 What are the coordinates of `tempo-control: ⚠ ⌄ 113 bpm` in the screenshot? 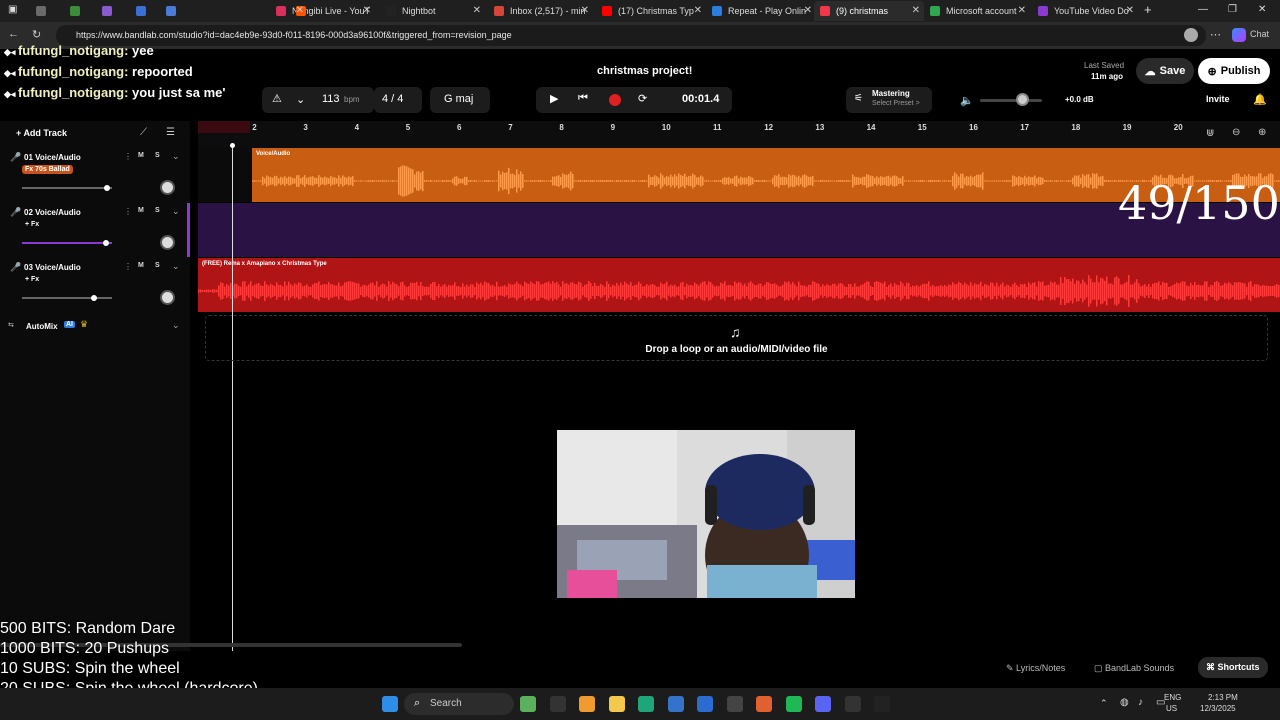 It's located at (318, 100).